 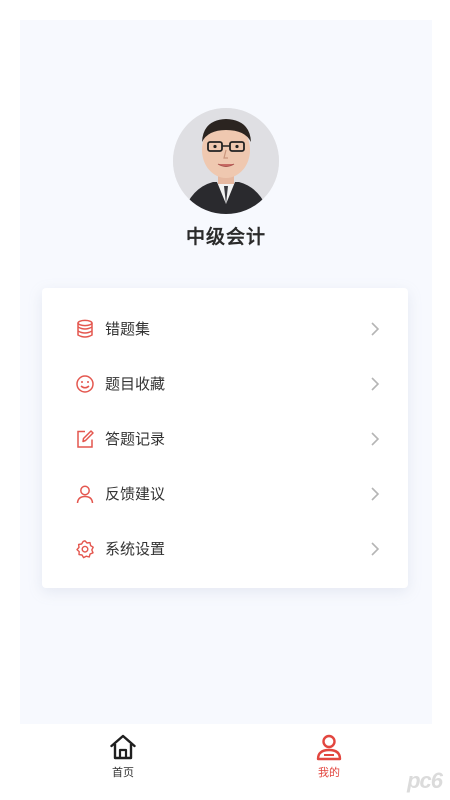 I want to click on menu-item-label: 答题记录, so click(x=135, y=439).